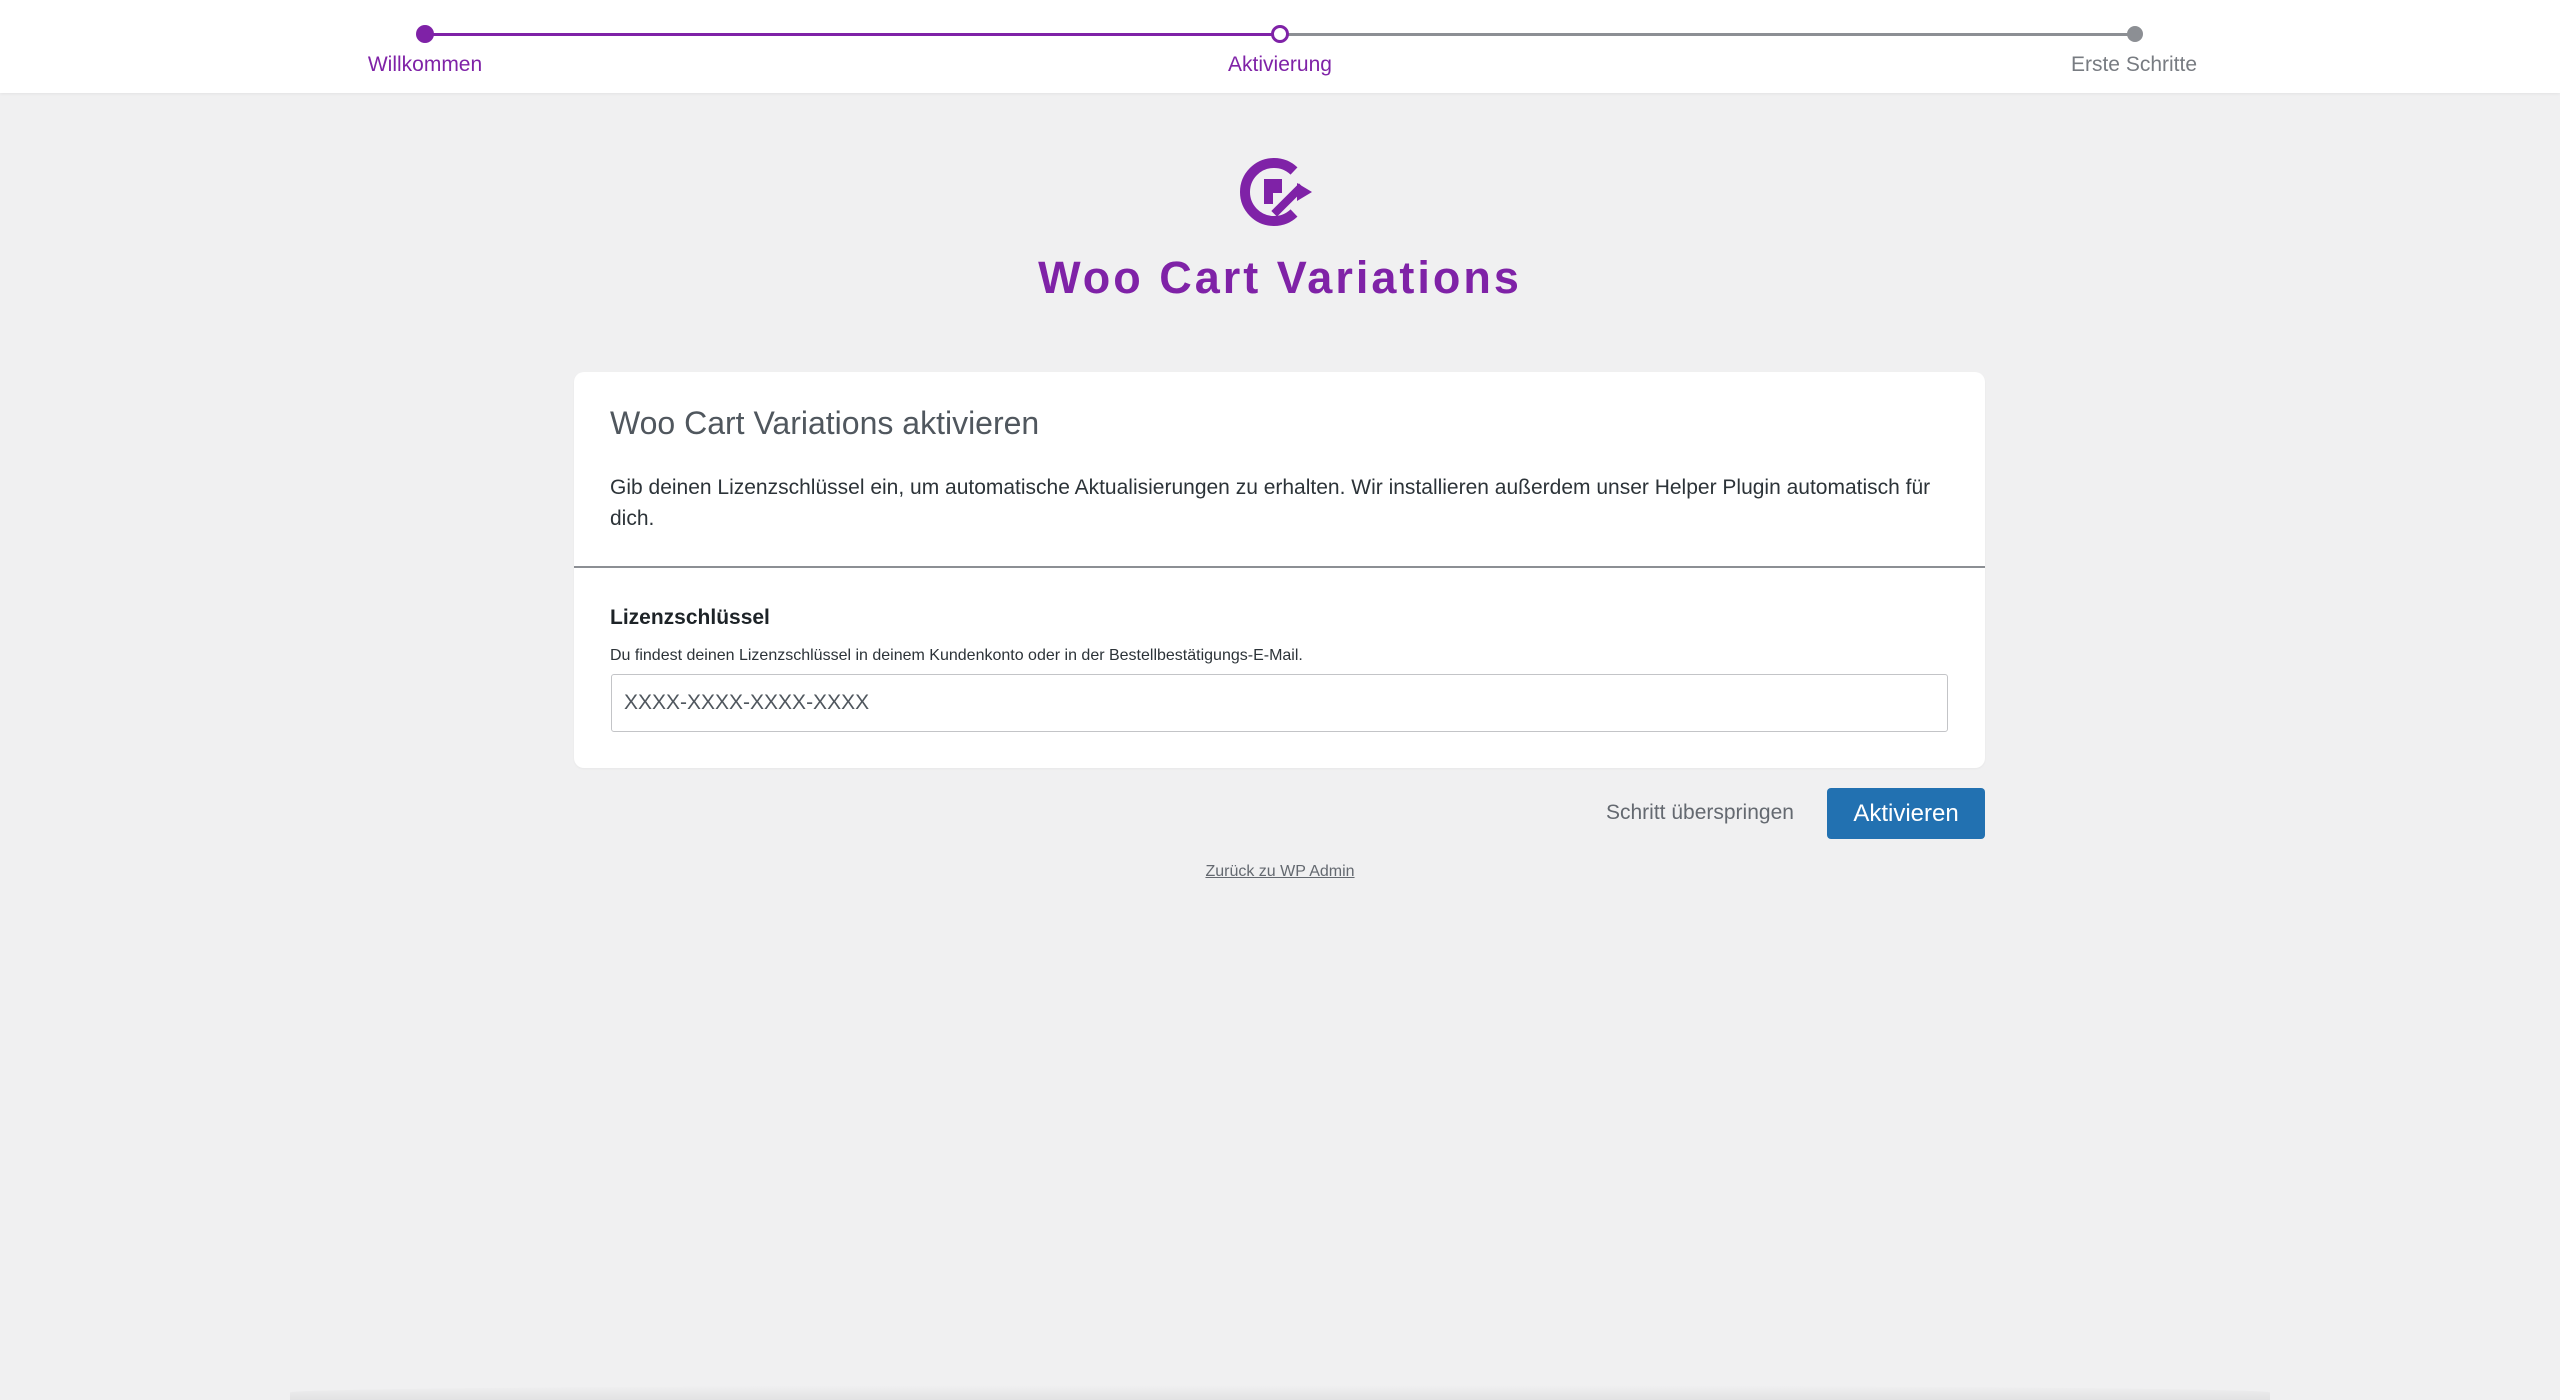 This screenshot has width=2560, height=1400. What do you see at coordinates (425, 34) in the screenshot?
I see `step-dot-willkommen` at bounding box center [425, 34].